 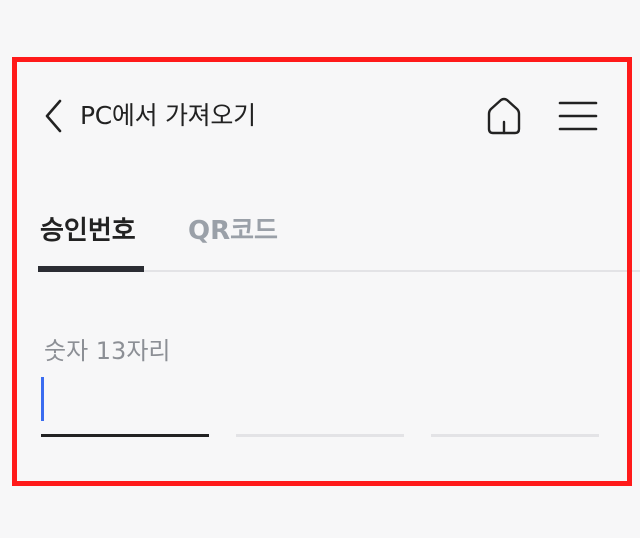 I want to click on home-icon, so click(x=504, y=116).